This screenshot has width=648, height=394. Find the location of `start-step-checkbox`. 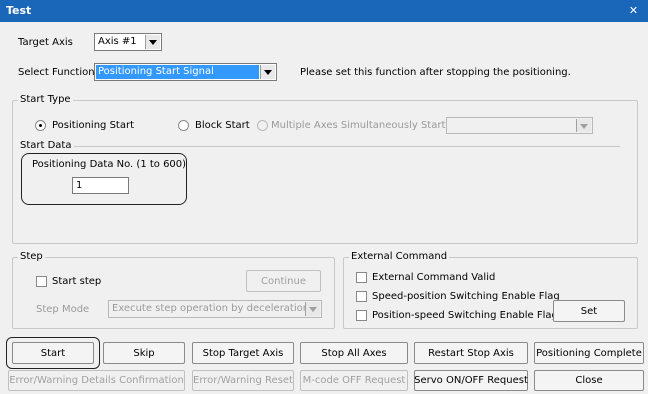

start-step-checkbox is located at coordinates (41, 281).